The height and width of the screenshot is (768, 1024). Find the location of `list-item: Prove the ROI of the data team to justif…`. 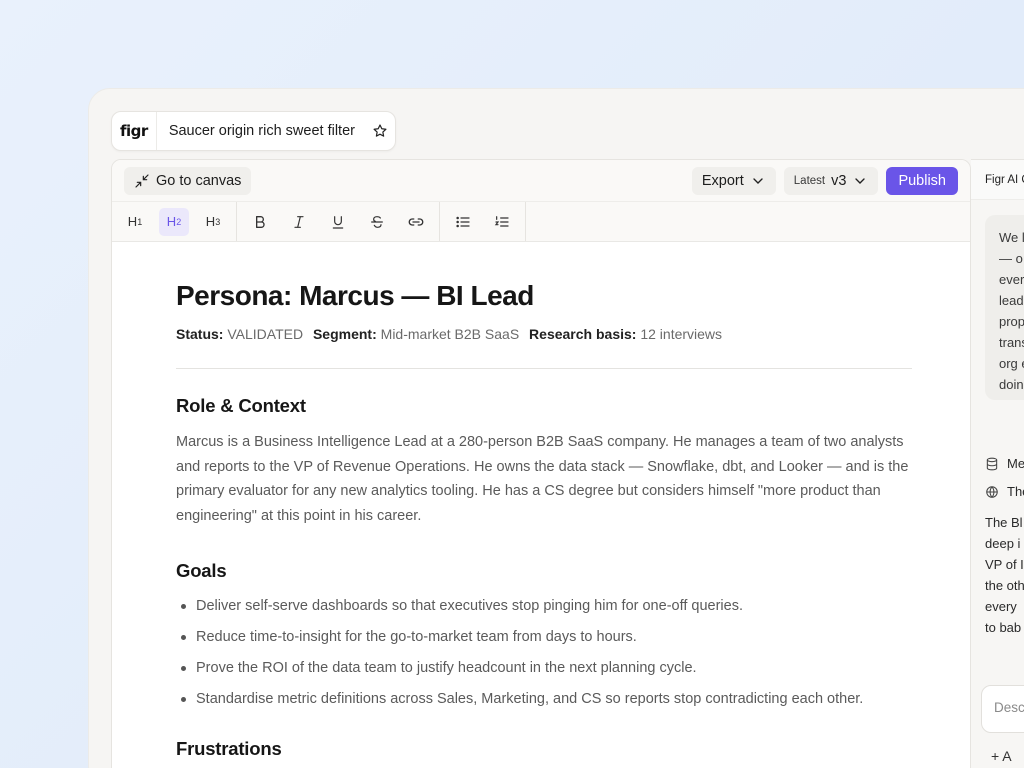

list-item: Prove the ROI of the data team to justif… is located at coordinates (544, 668).